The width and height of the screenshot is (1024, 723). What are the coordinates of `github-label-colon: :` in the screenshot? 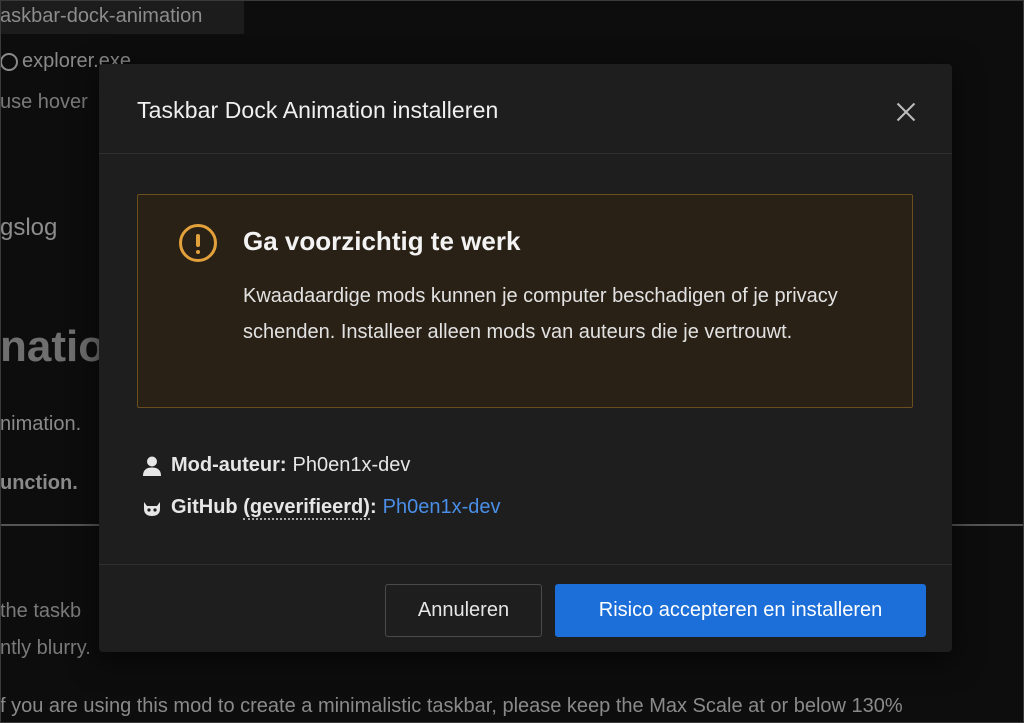 It's located at (373, 507).